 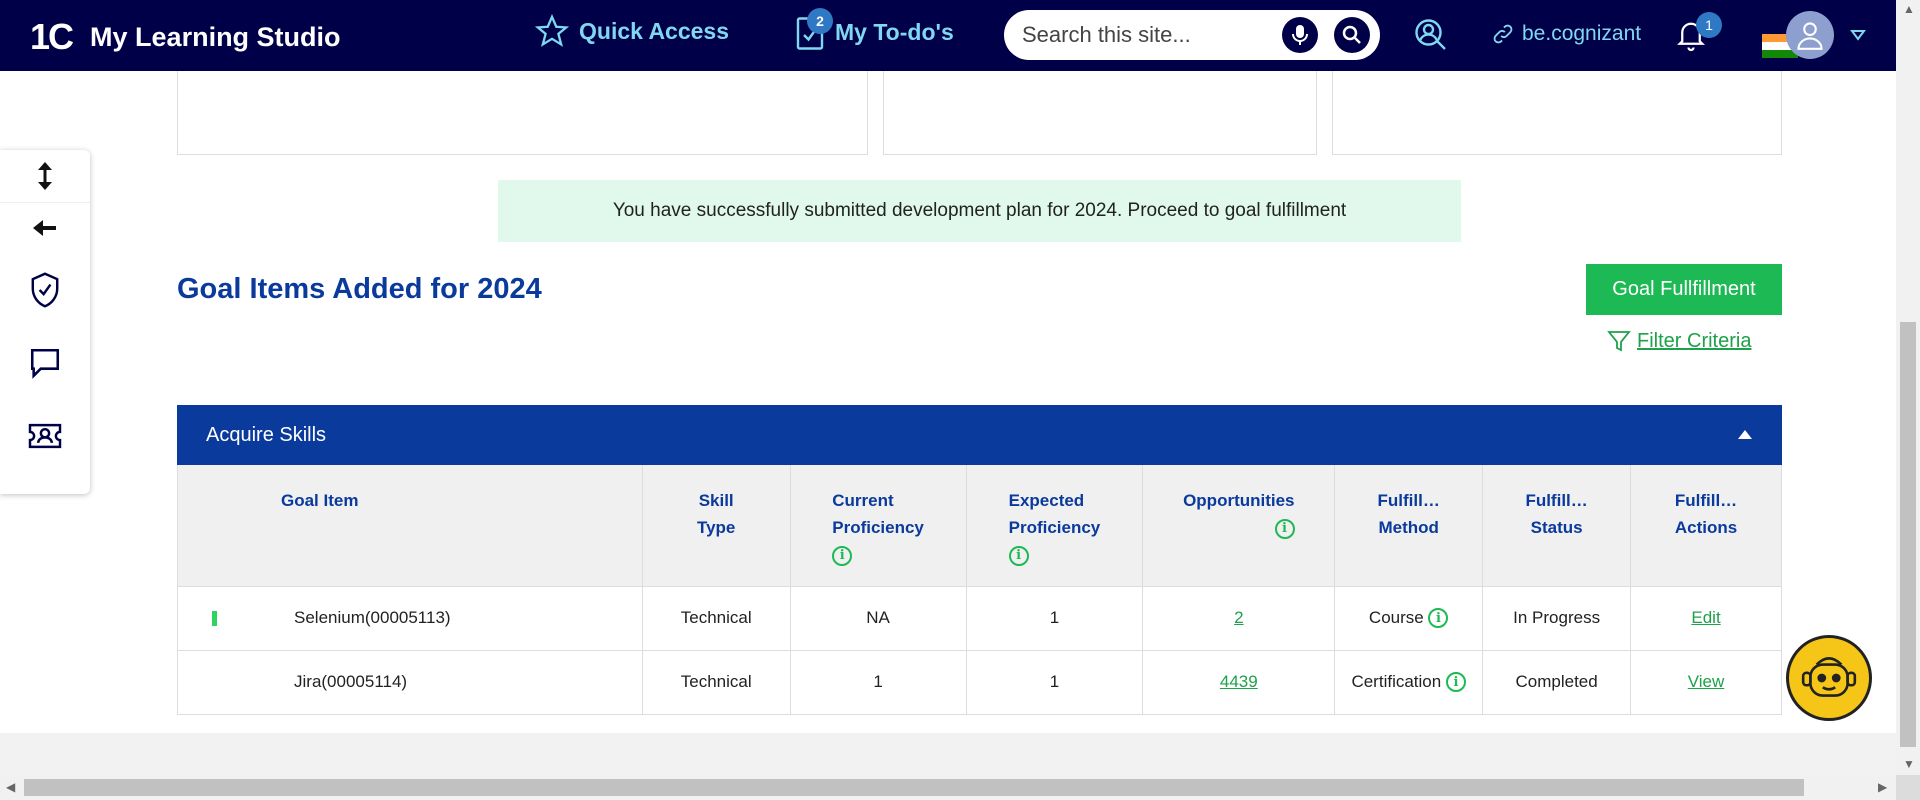 What do you see at coordinates (1694, 340) in the screenshot?
I see `filter-criteria-label: Filter Criteria` at bounding box center [1694, 340].